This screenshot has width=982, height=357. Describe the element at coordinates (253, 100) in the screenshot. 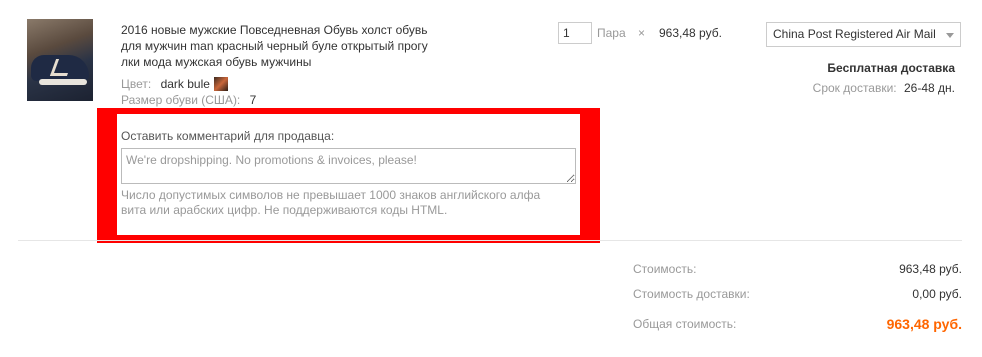

I see `size-value: 7` at that location.